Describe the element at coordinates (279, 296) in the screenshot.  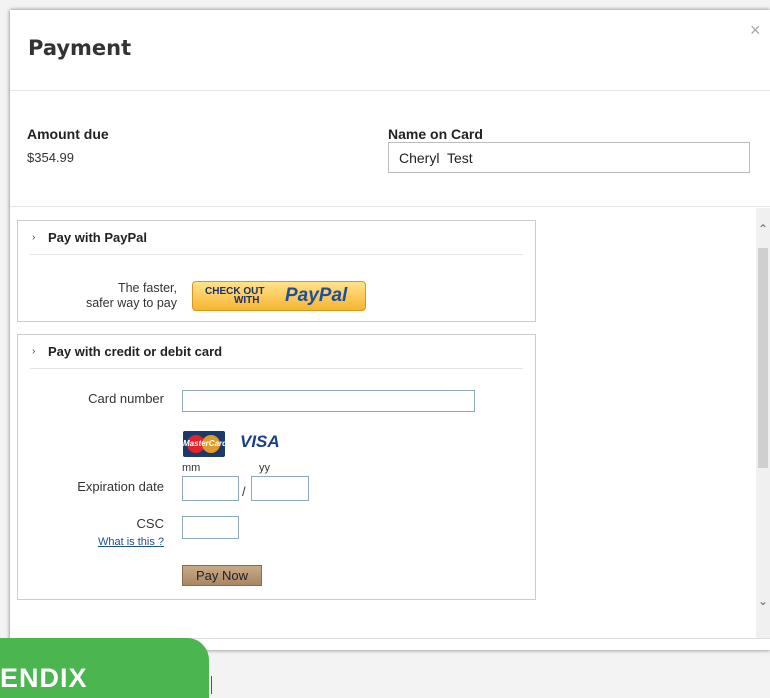
I see `paypal-checkout-button: CHECK OUT WITH PayPal` at that location.